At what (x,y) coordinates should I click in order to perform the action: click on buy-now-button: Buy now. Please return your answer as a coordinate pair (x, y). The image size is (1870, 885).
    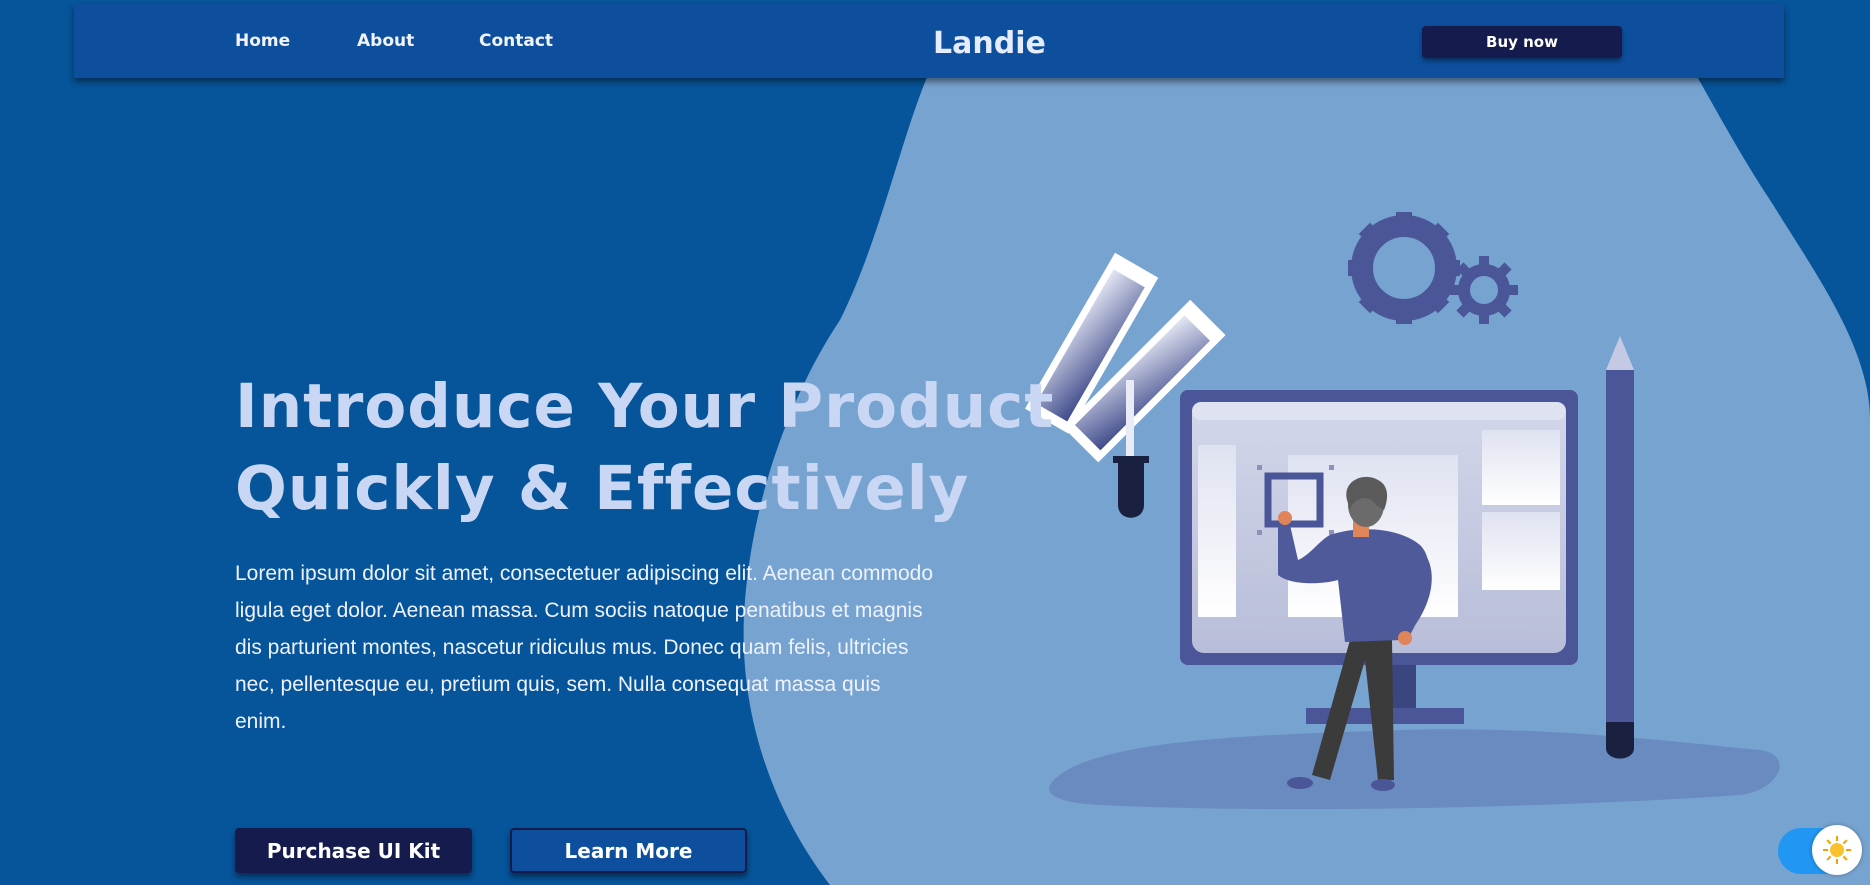
    Looking at the image, I should click on (1522, 42).